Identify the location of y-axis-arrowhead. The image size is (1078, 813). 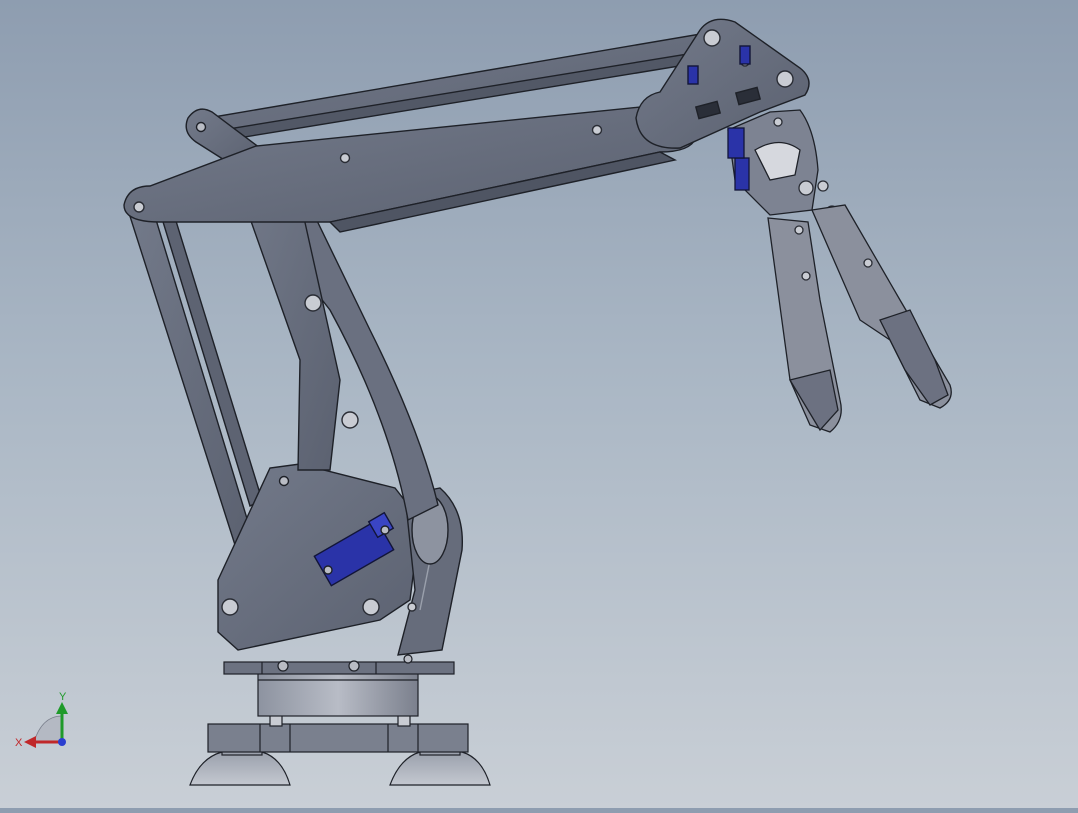
(62, 708).